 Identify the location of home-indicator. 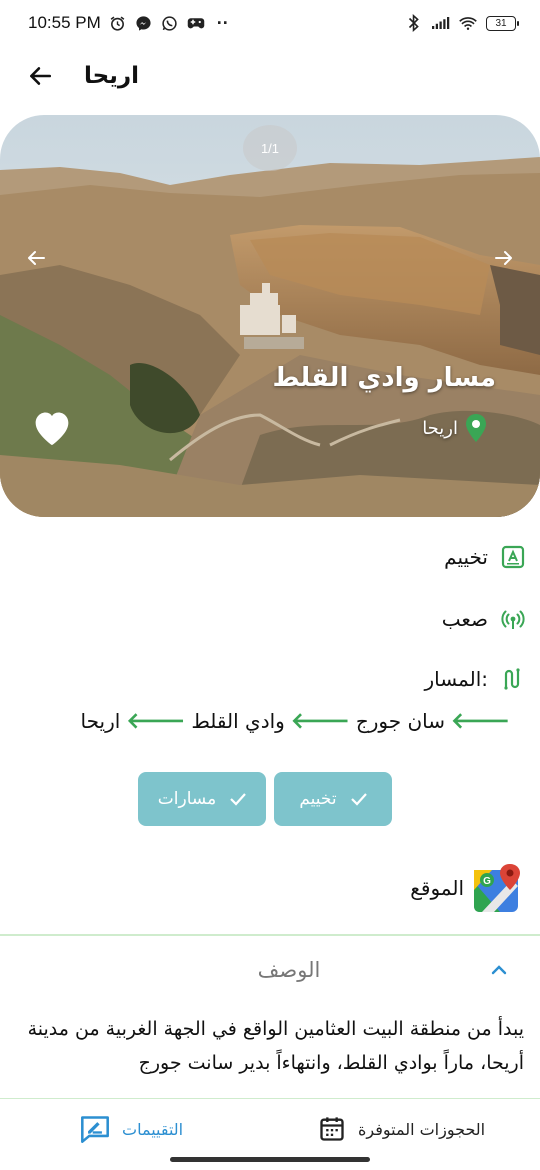
(270, 1159).